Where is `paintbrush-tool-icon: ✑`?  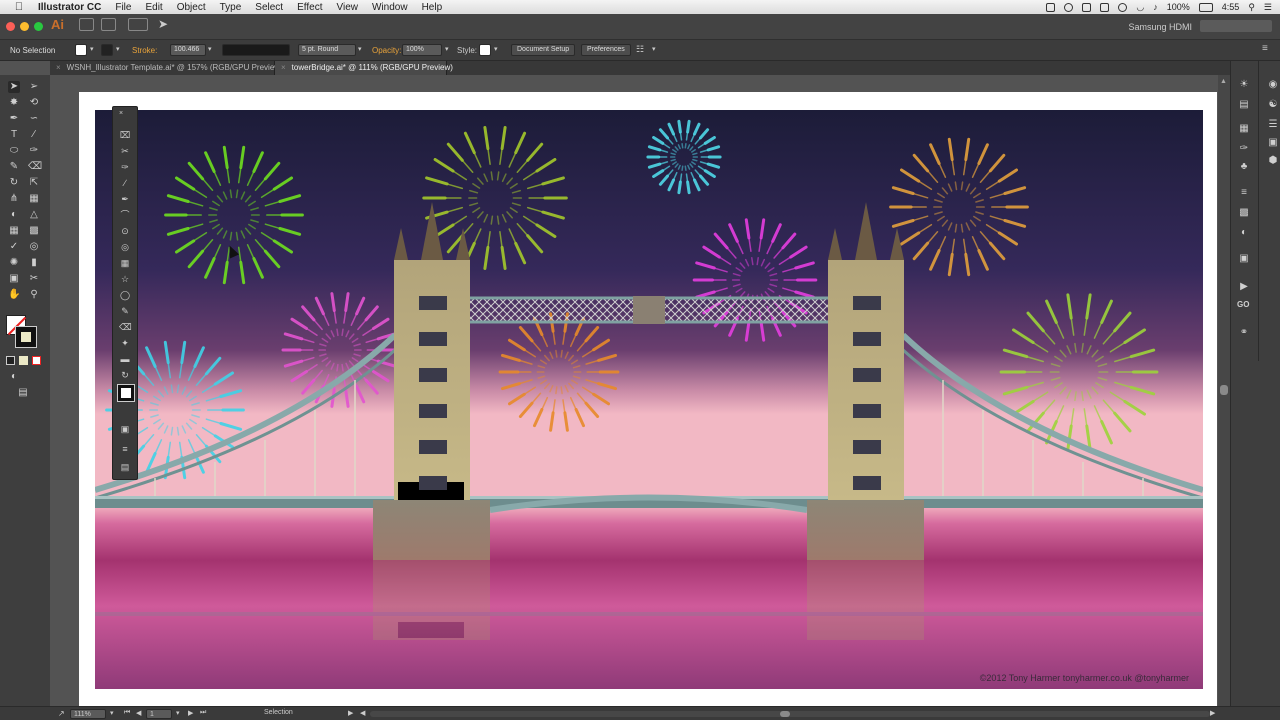 paintbrush-tool-icon: ✑ is located at coordinates (34, 151).